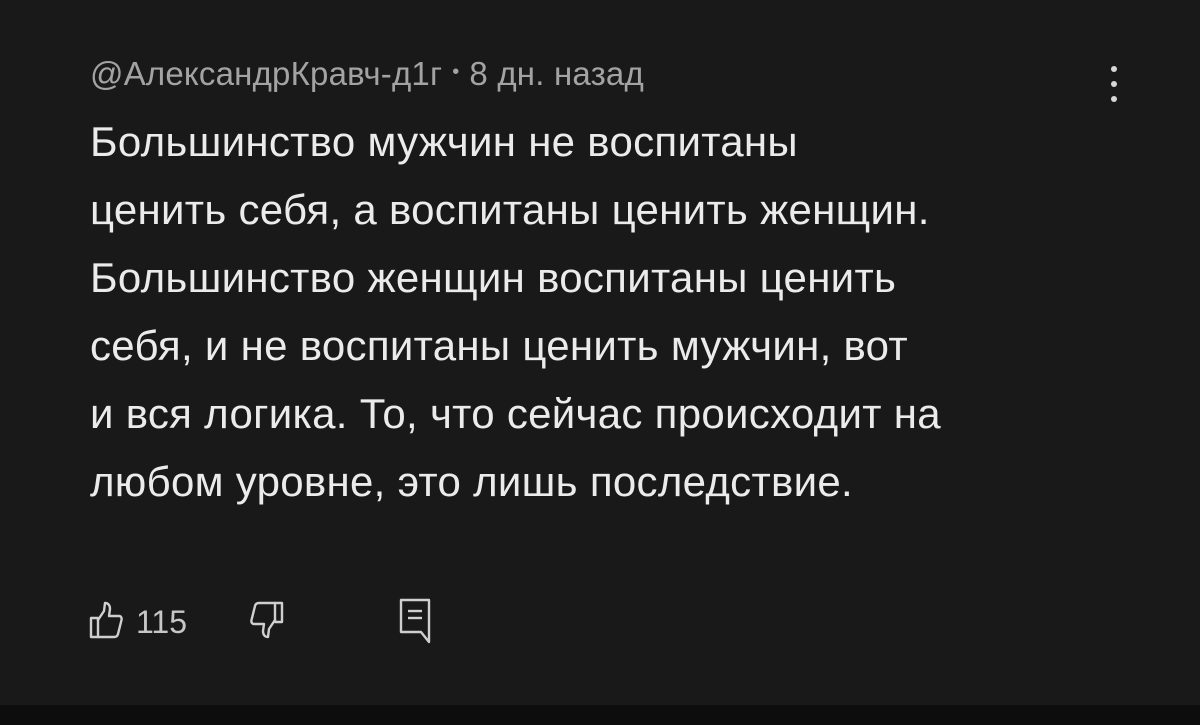 This screenshot has width=1200, height=725. I want to click on comment-text-line: любом уровне, это лишь последствие., so click(472, 481).